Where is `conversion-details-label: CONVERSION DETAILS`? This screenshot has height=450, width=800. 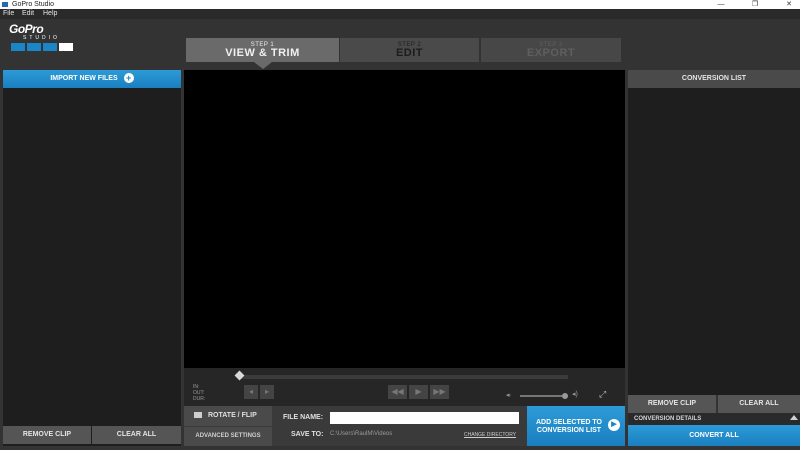
conversion-details-label: CONVERSION DETAILS is located at coordinates (668, 419).